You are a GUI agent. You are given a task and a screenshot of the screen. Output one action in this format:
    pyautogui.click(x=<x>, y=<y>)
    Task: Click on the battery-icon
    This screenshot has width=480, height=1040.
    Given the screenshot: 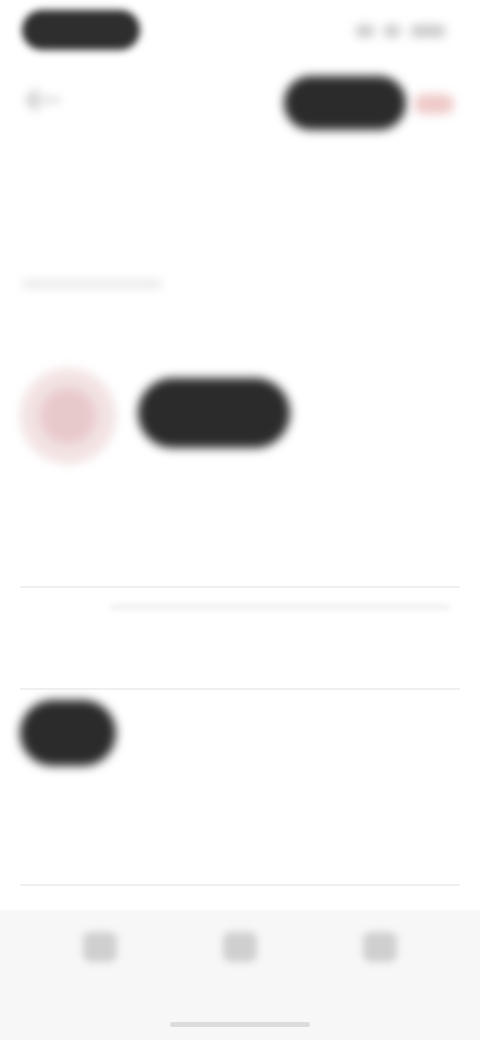 What is the action you would take?
    pyautogui.click(x=427, y=30)
    